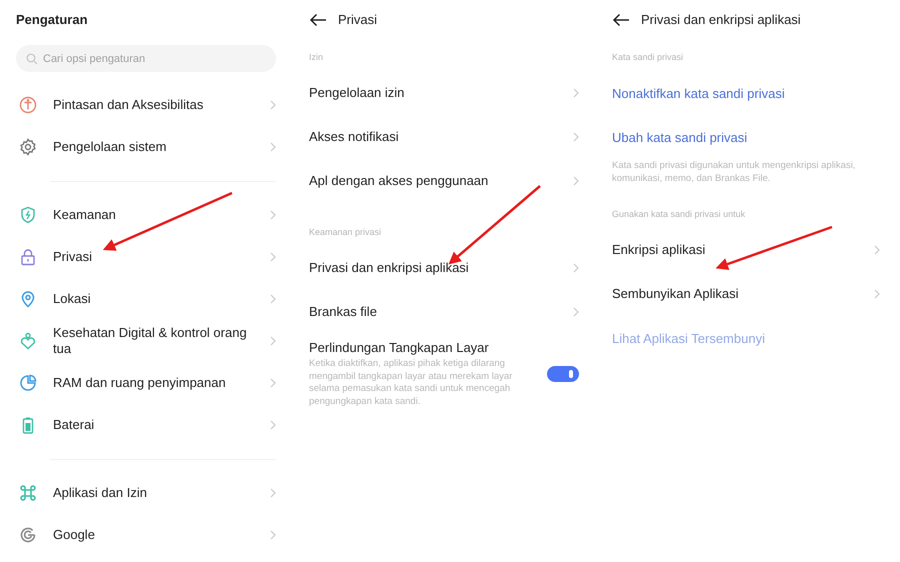 The image size is (900, 562). Describe the element at coordinates (128, 105) in the screenshot. I see `item-label: Pintasan dan Aksesibilitas` at that location.